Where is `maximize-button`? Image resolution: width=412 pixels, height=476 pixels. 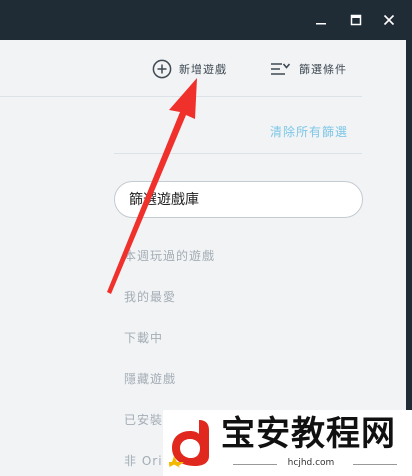
maximize-button is located at coordinates (356, 20).